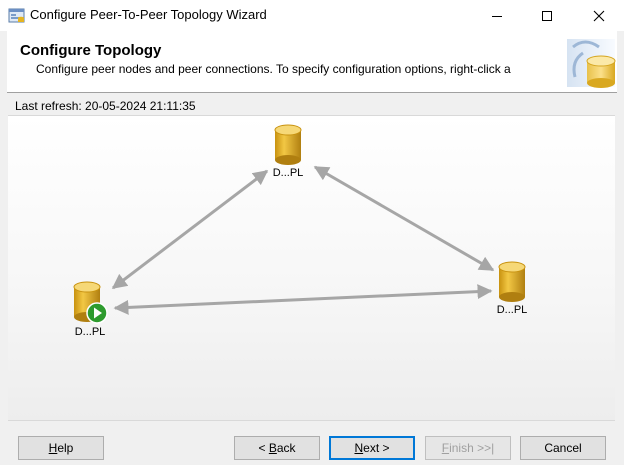 The image size is (624, 465). Describe the element at coordinates (445, 448) in the screenshot. I see `finish-label-accel: F` at that location.